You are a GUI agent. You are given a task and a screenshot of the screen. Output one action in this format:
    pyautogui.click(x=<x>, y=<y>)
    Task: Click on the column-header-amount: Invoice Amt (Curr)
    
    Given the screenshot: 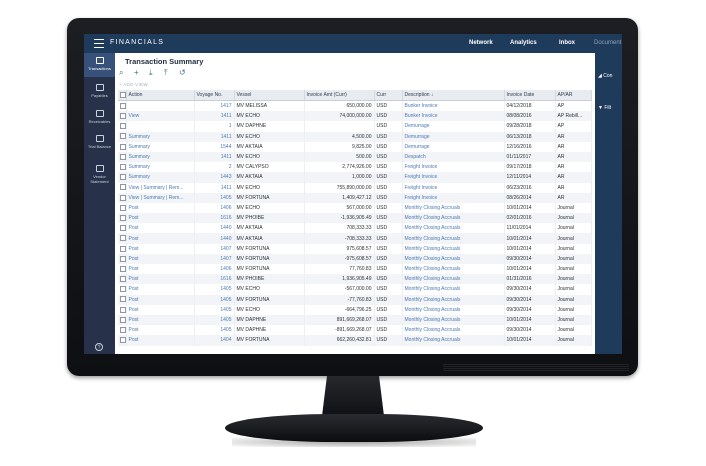 What is the action you would take?
    pyautogui.click(x=339, y=95)
    